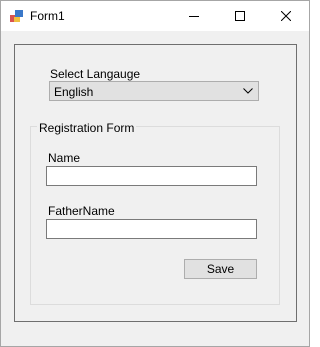  I want to click on minimize-button, so click(194, 16).